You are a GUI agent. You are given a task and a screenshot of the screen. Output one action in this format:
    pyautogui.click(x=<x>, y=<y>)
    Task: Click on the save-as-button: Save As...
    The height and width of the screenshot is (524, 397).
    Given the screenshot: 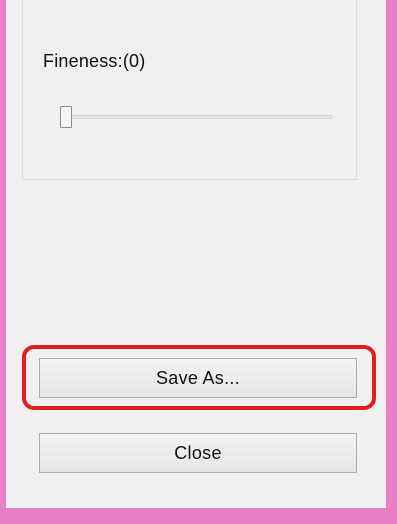 What is the action you would take?
    pyautogui.click(x=198, y=378)
    